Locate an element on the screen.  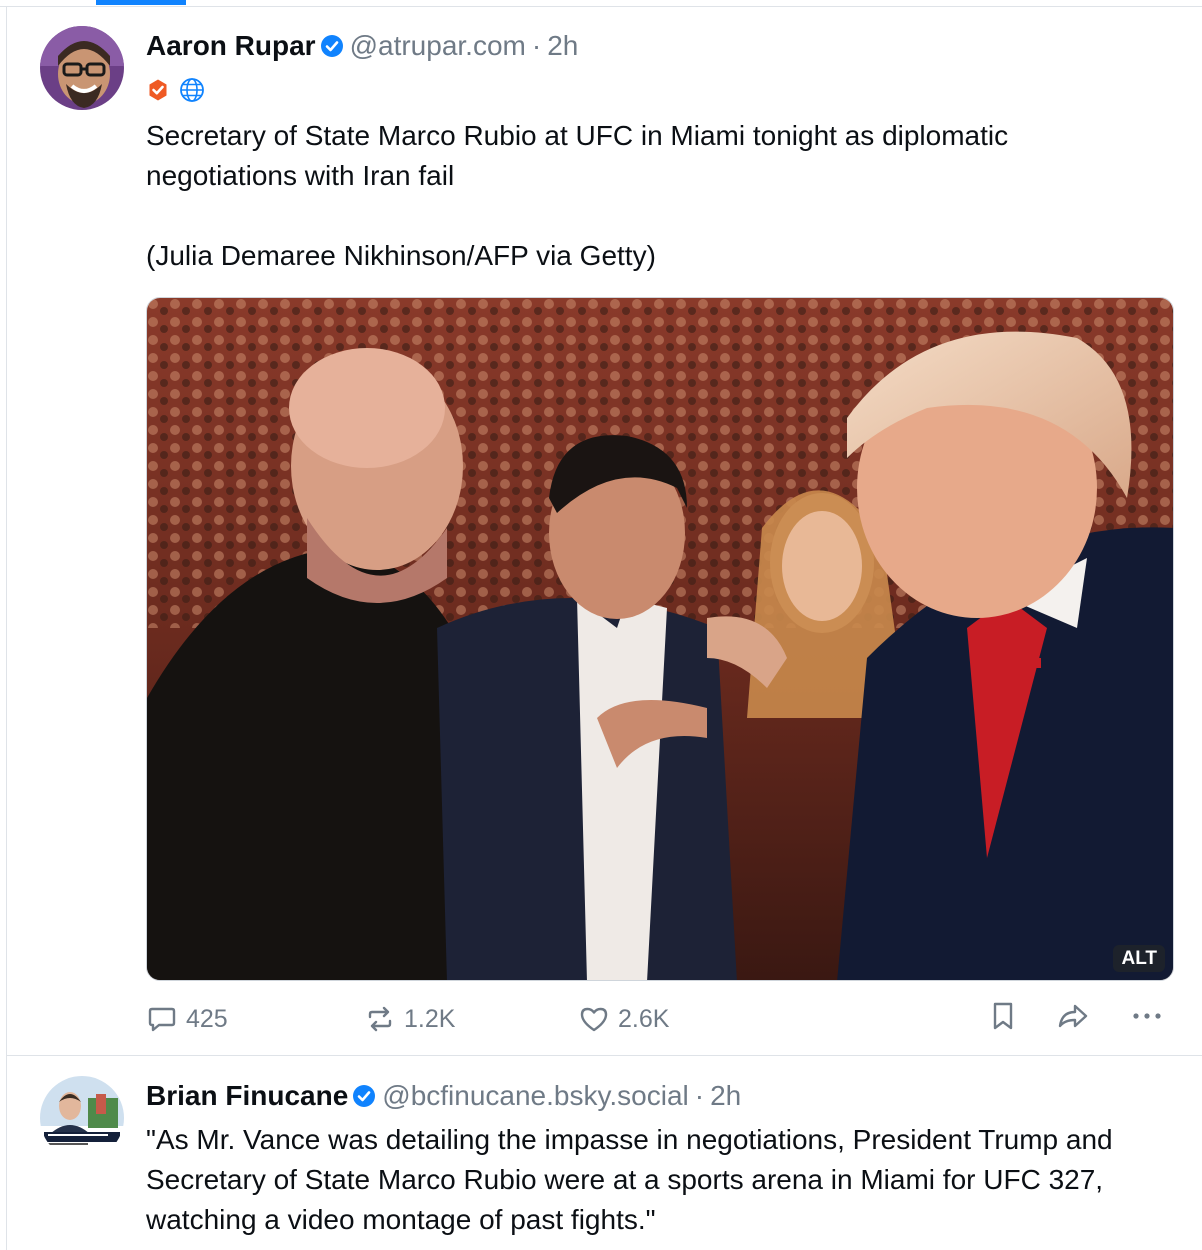
globe-icon is located at coordinates (192, 92).